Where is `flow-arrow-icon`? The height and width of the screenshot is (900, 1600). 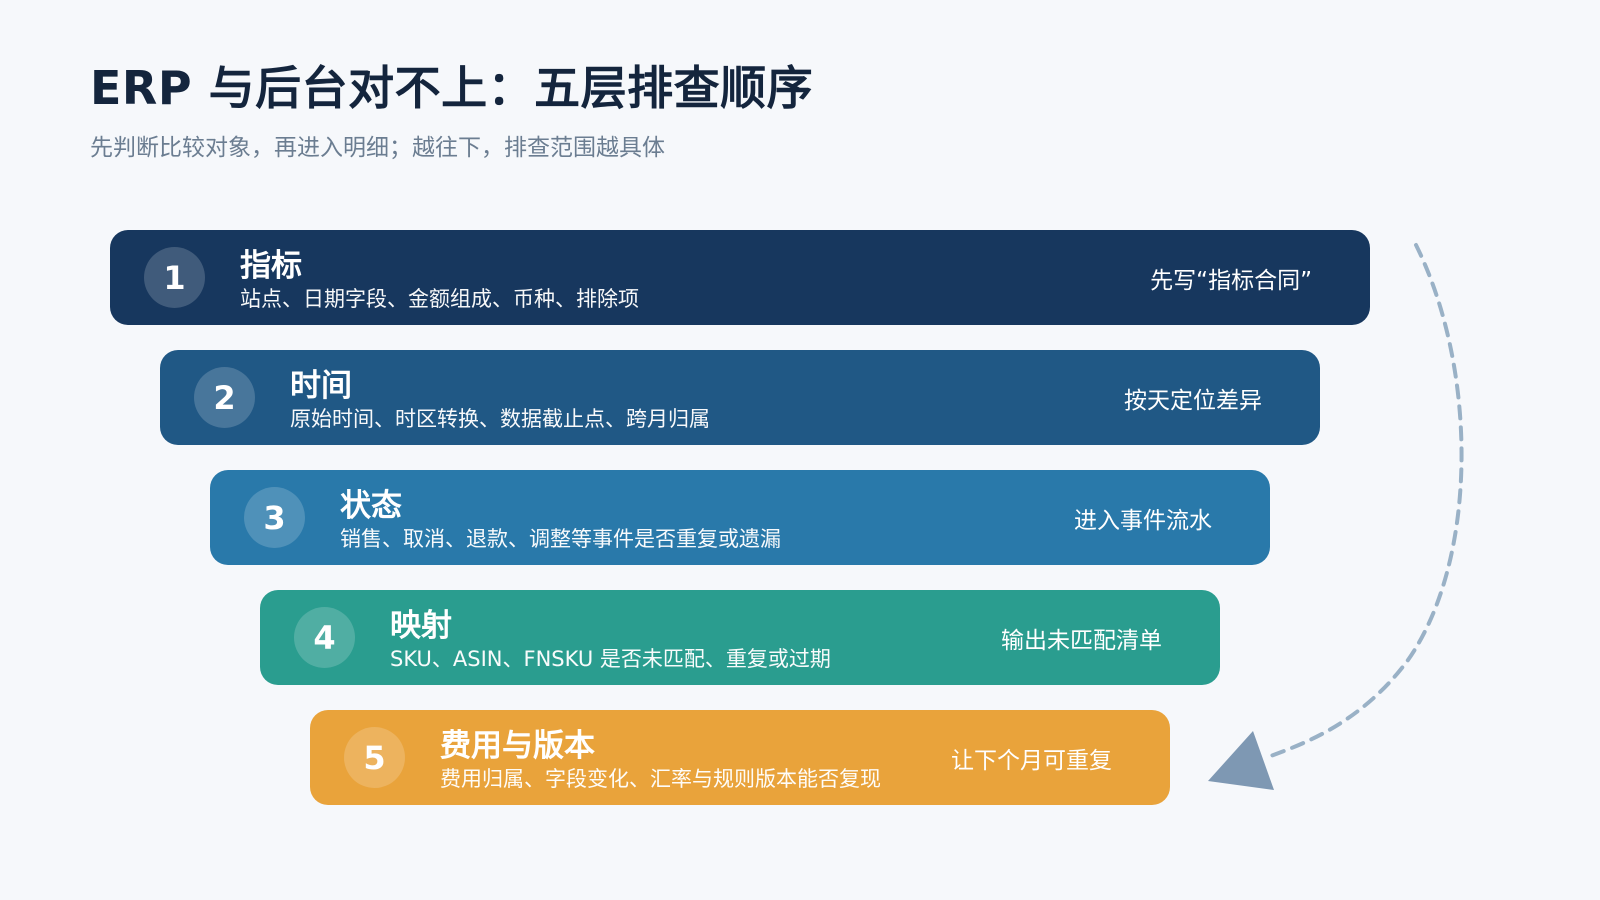 flow-arrow-icon is located at coordinates (1336, 516).